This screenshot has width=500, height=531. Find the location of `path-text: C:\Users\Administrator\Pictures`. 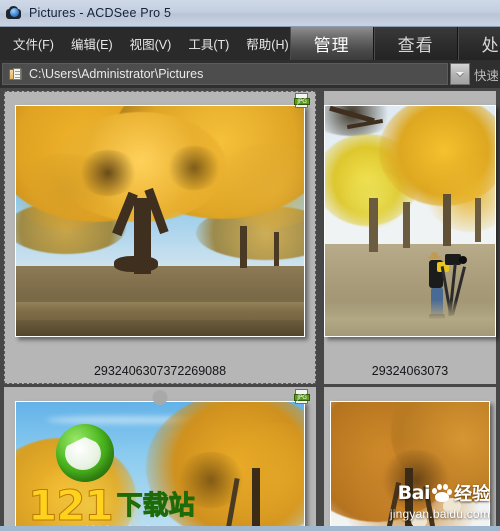

path-text: C:\Users\Administrator\Pictures is located at coordinates (116, 74).